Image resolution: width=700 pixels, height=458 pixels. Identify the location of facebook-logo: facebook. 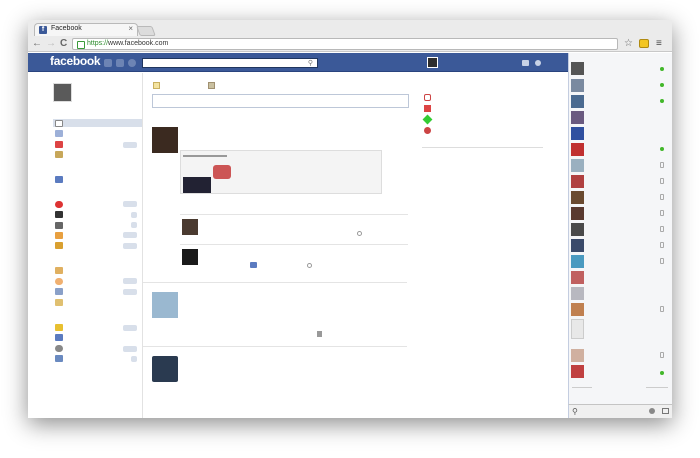
(75, 61).